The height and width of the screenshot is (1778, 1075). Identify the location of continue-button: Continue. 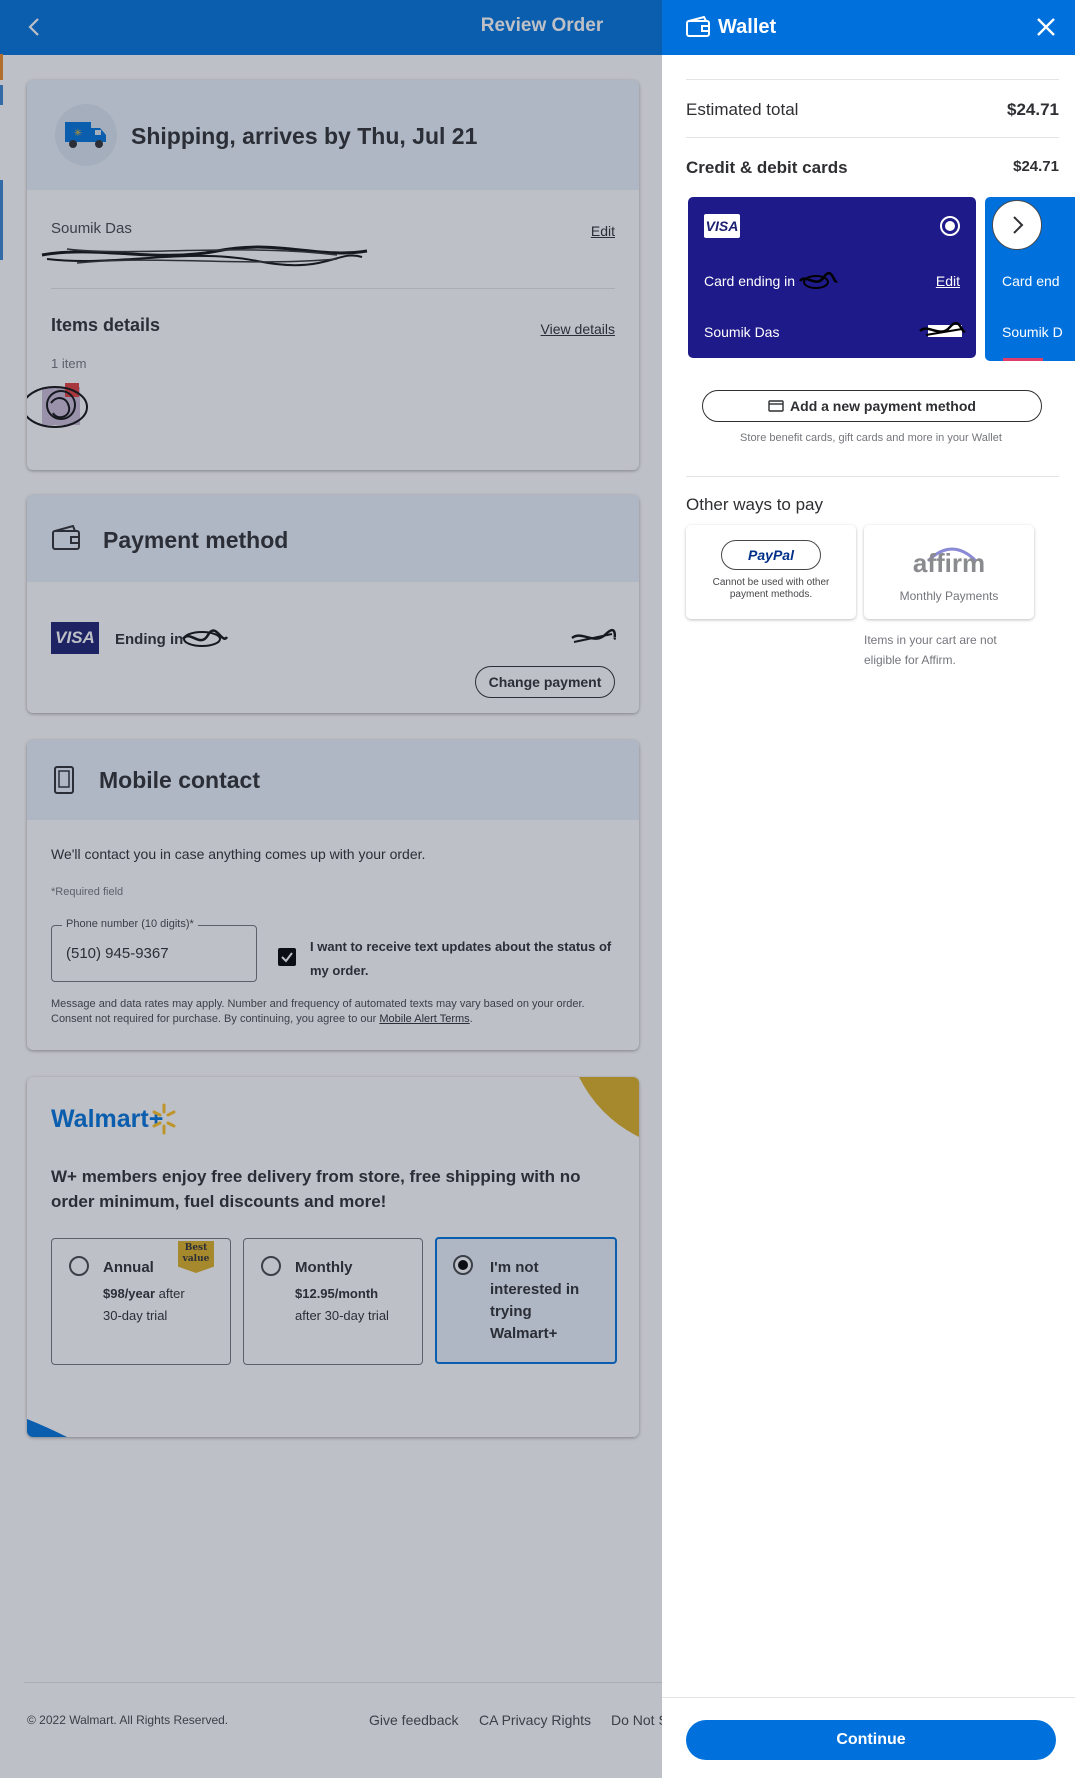
(871, 1740).